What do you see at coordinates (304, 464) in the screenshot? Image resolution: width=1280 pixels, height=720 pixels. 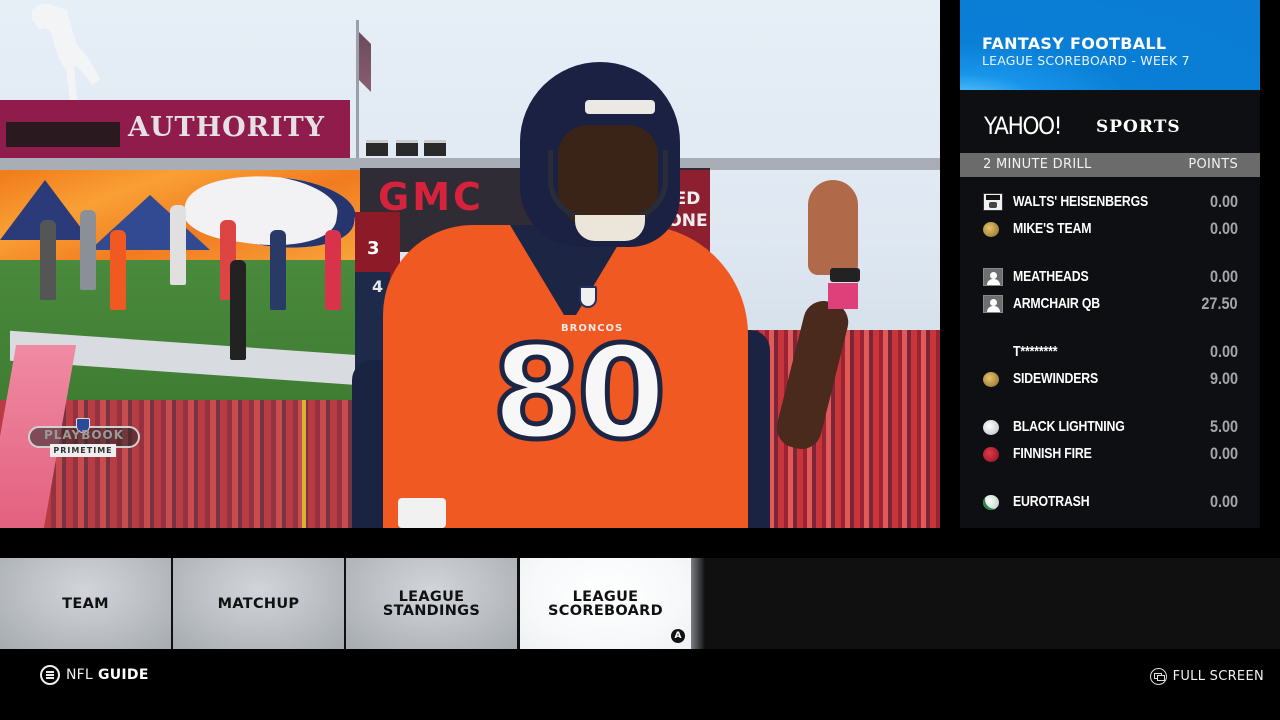 I see `goalpost` at bounding box center [304, 464].